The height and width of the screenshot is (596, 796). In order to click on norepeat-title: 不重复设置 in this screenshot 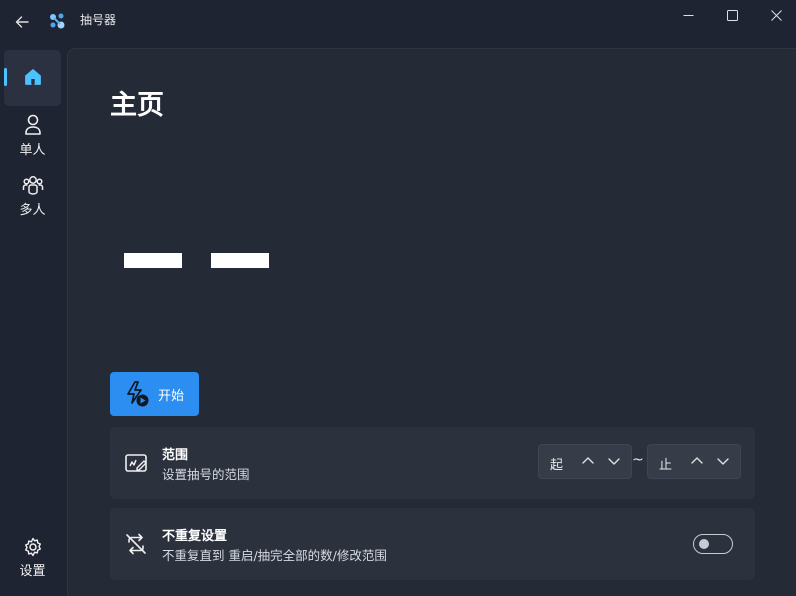, I will do `click(195, 536)`.